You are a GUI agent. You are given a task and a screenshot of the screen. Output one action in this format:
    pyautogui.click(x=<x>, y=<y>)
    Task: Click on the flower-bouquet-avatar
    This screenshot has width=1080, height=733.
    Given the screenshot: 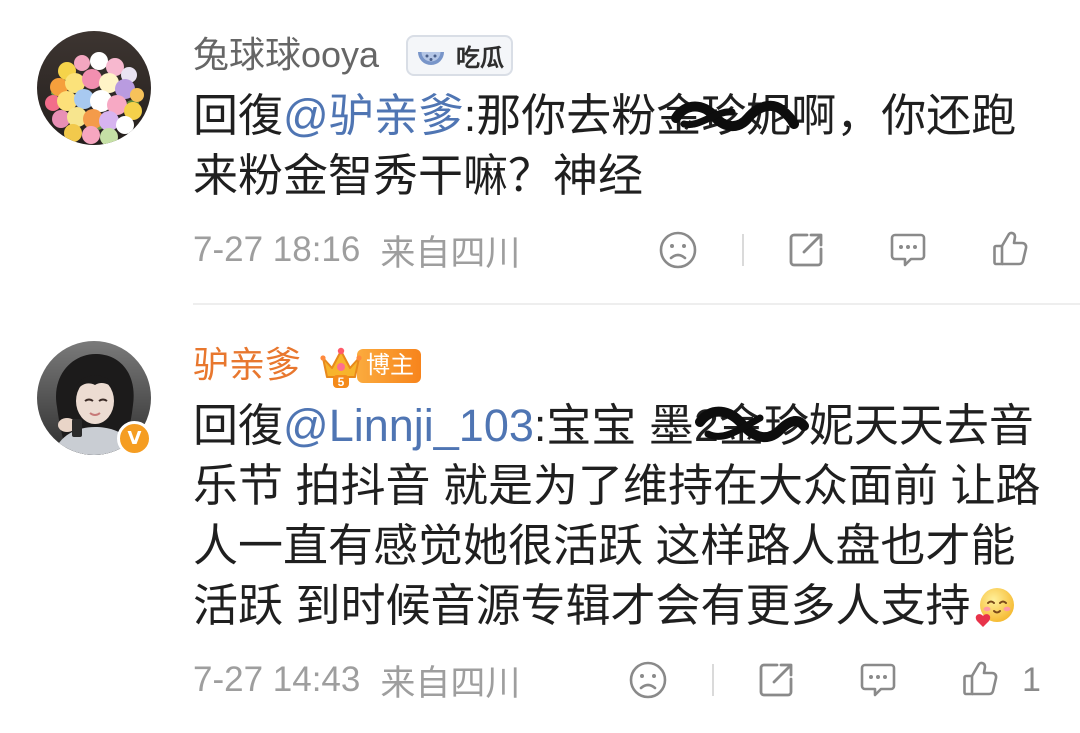 What is the action you would take?
    pyautogui.click(x=94, y=88)
    